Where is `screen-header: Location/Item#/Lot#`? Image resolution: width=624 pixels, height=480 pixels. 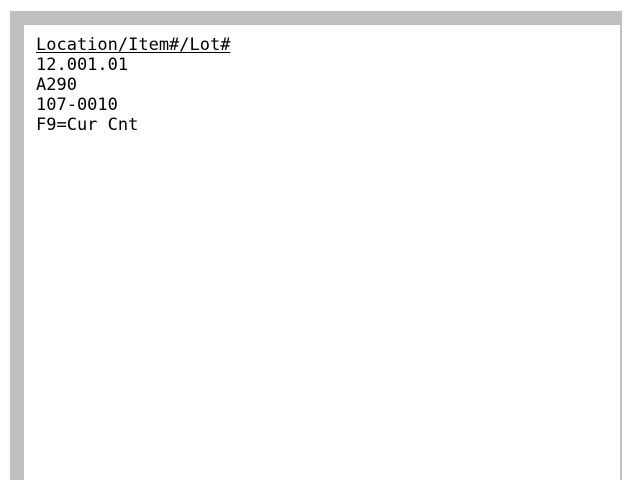
screen-header: Location/Item#/Lot# is located at coordinates (133, 45).